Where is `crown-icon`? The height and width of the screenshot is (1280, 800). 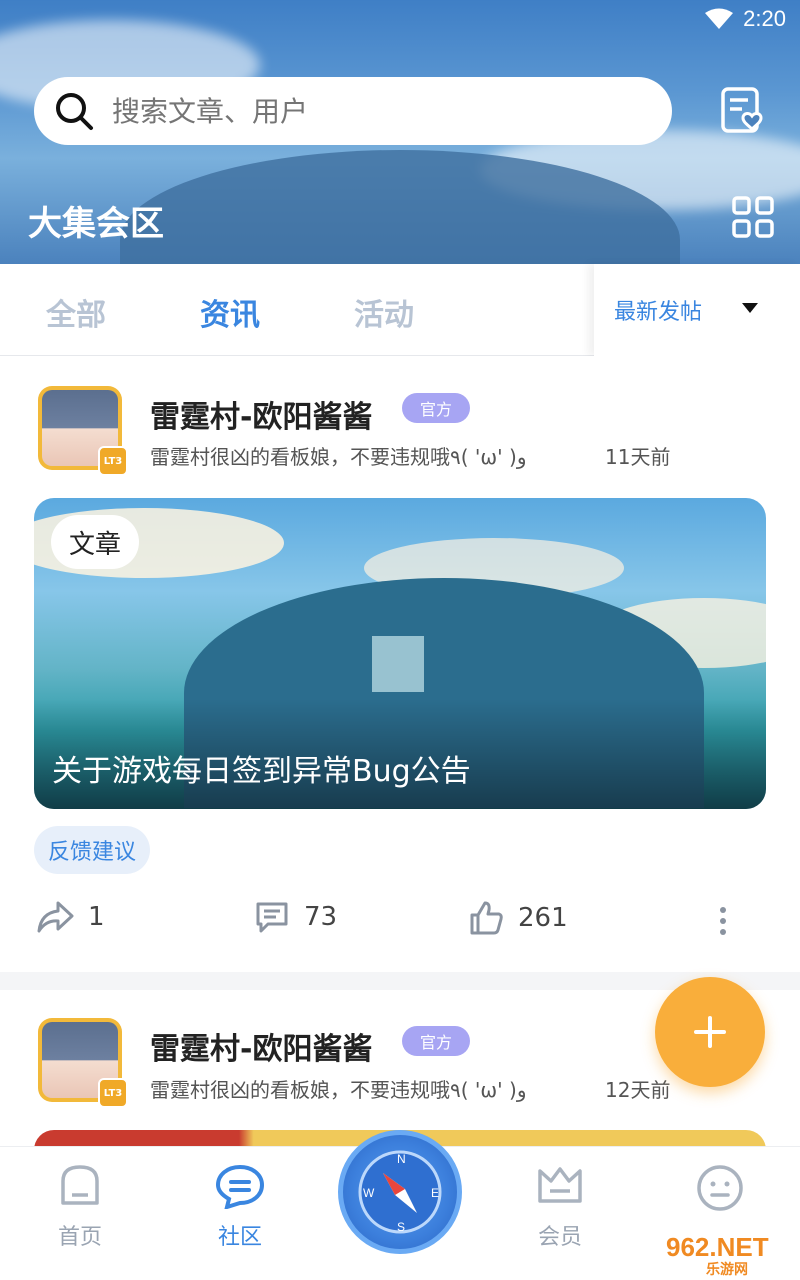
crown-icon is located at coordinates (560, 1185).